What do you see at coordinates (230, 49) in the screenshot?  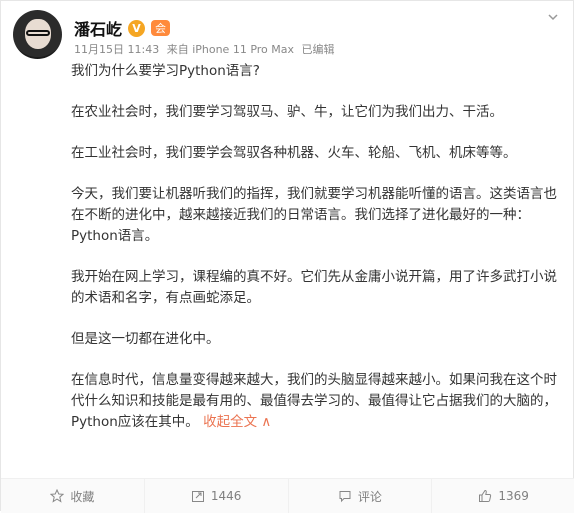 I see `post-source: 来自 iPhone 11 Pro Max` at bounding box center [230, 49].